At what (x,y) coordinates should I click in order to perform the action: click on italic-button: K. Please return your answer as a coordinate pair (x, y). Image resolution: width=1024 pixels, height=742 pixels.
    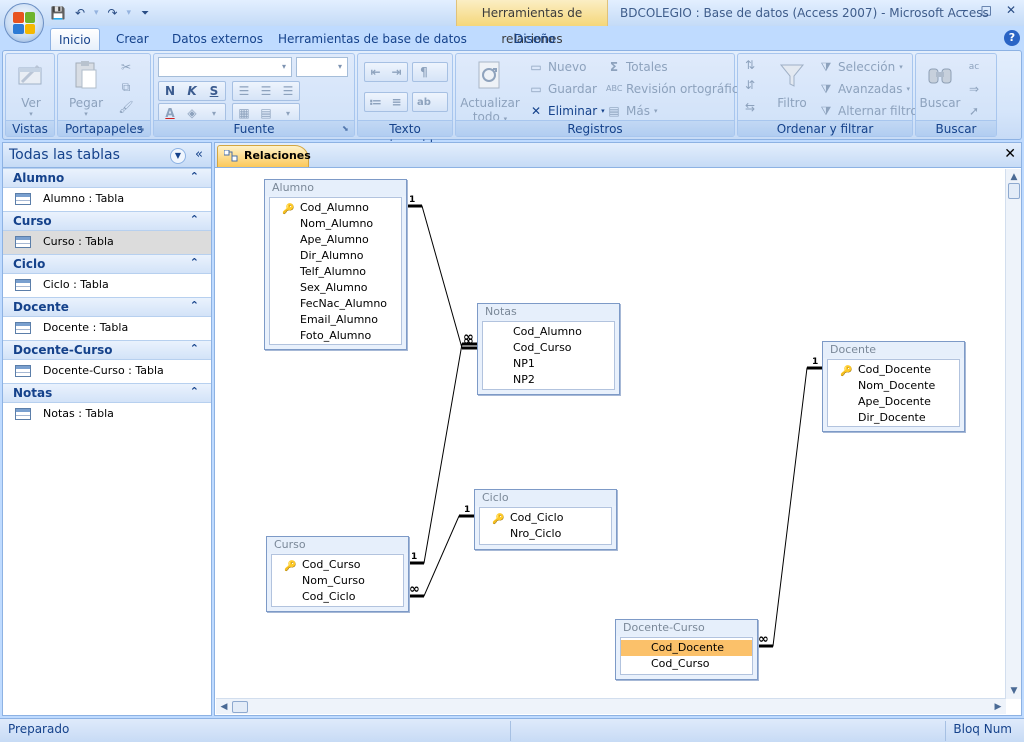
    Looking at the image, I should click on (192, 91).